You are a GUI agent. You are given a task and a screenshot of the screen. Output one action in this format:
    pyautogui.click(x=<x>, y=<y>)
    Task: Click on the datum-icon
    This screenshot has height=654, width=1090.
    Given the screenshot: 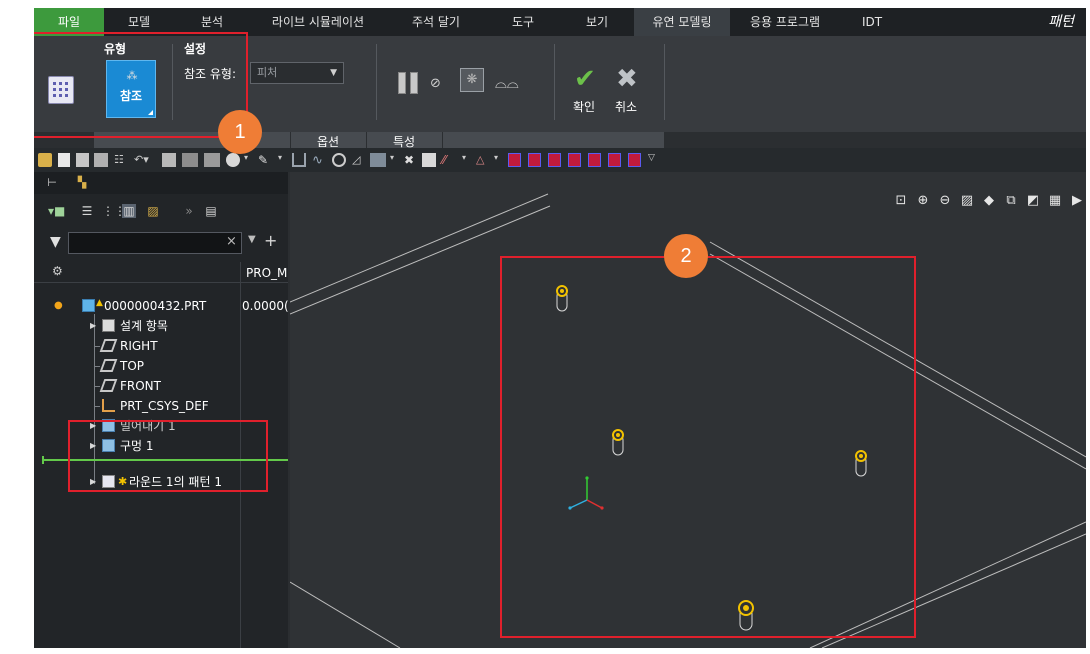 What is the action you would take?
    pyautogui.click(x=378, y=160)
    